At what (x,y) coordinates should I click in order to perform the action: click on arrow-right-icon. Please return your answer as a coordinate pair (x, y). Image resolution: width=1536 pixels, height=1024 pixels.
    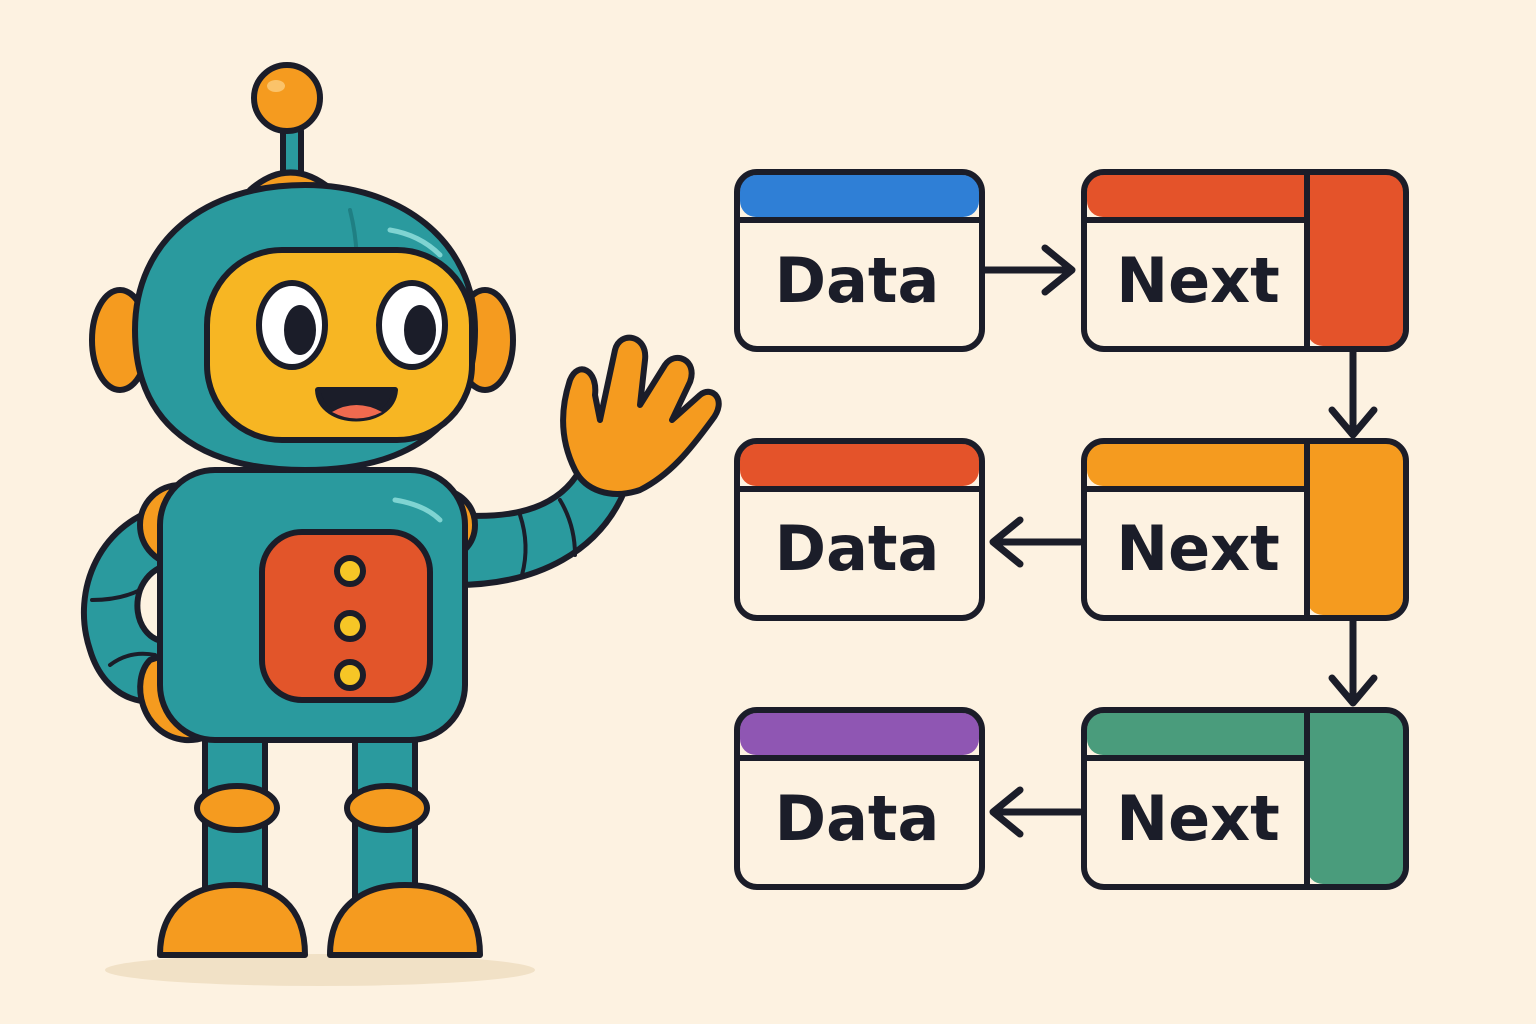
    Looking at the image, I should click on (1028, 270).